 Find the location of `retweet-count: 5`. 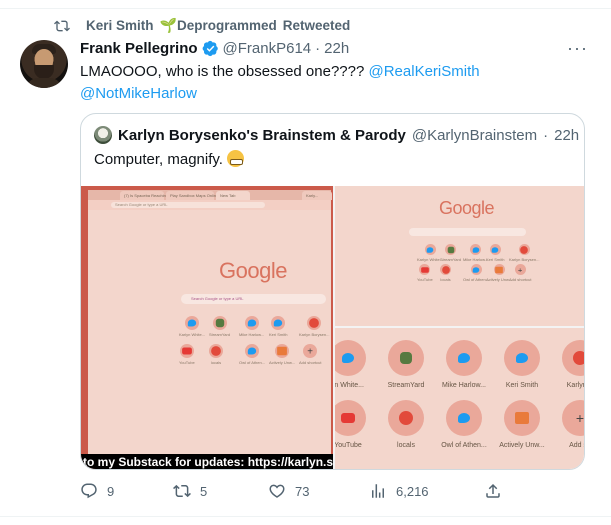

retweet-count: 5 is located at coordinates (204, 491).